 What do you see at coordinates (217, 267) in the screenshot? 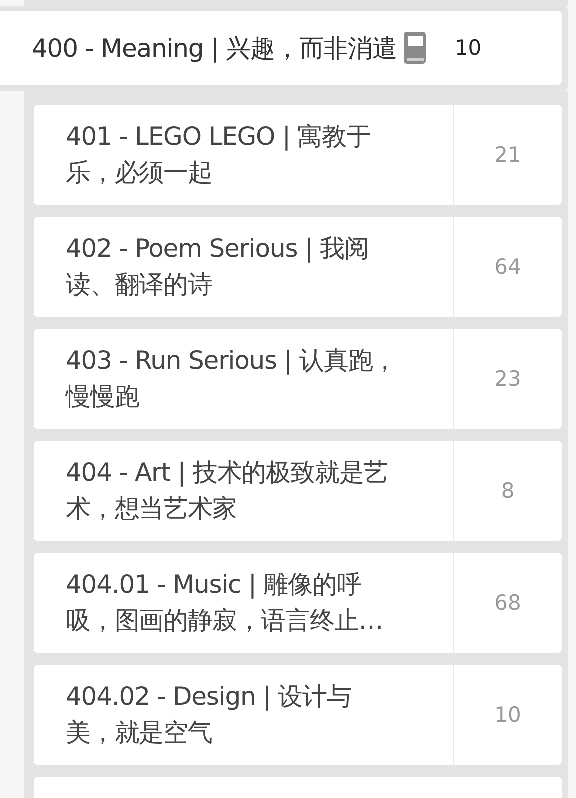
I see `item-title: 402 - Poem Serious | 我阅 读、翻译的诗` at bounding box center [217, 267].